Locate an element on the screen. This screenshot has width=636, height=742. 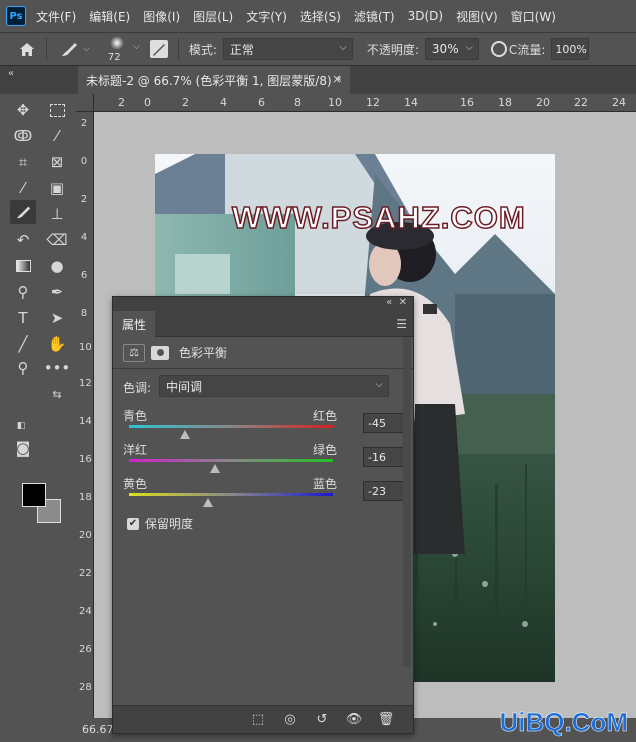
slider-left-label: 洋红 is located at coordinates (135, 450).